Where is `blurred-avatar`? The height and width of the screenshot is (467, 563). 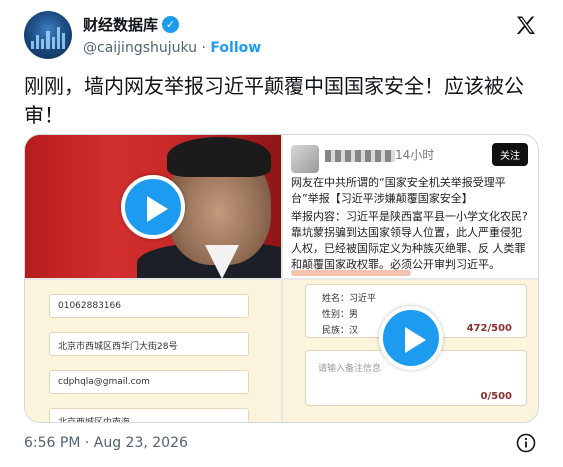 blurred-avatar is located at coordinates (305, 159).